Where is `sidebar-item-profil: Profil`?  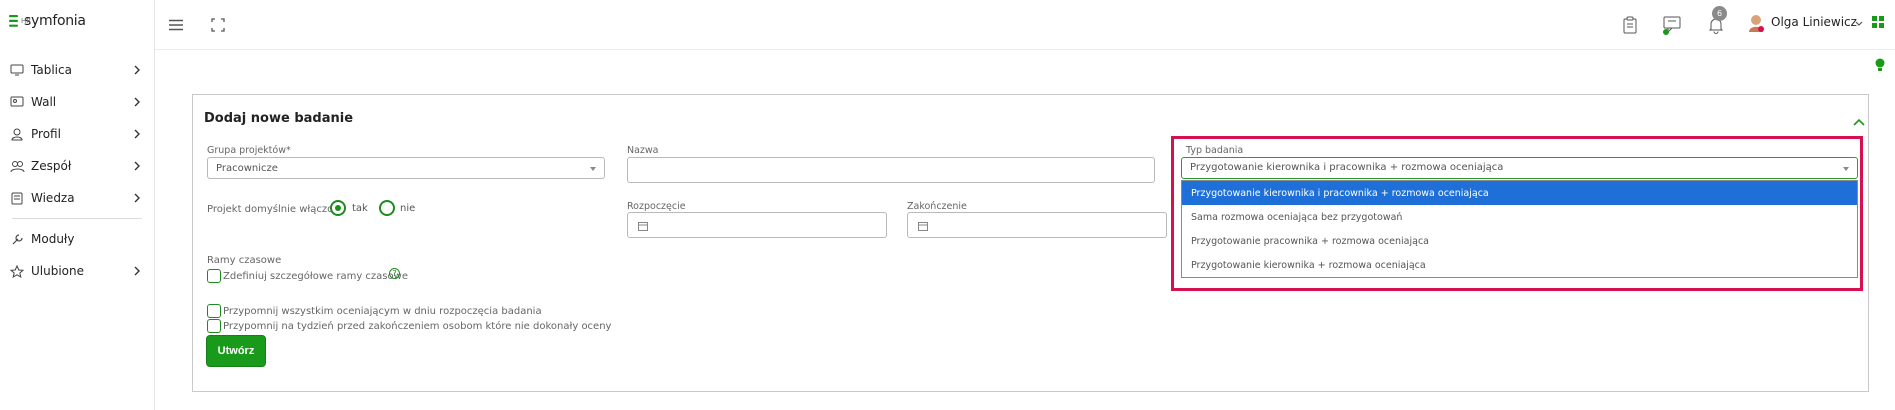
sidebar-item-profil: Profil is located at coordinates (77, 134).